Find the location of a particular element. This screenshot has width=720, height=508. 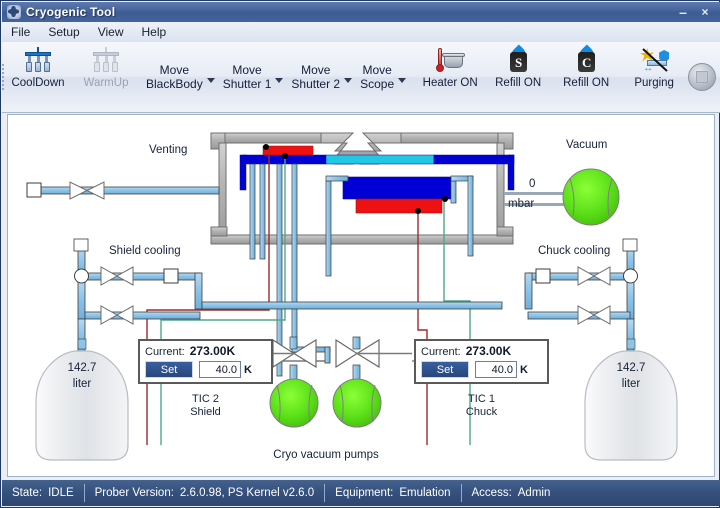

move-blackbody-button: Move BlackBody is located at coordinates (178, 77).